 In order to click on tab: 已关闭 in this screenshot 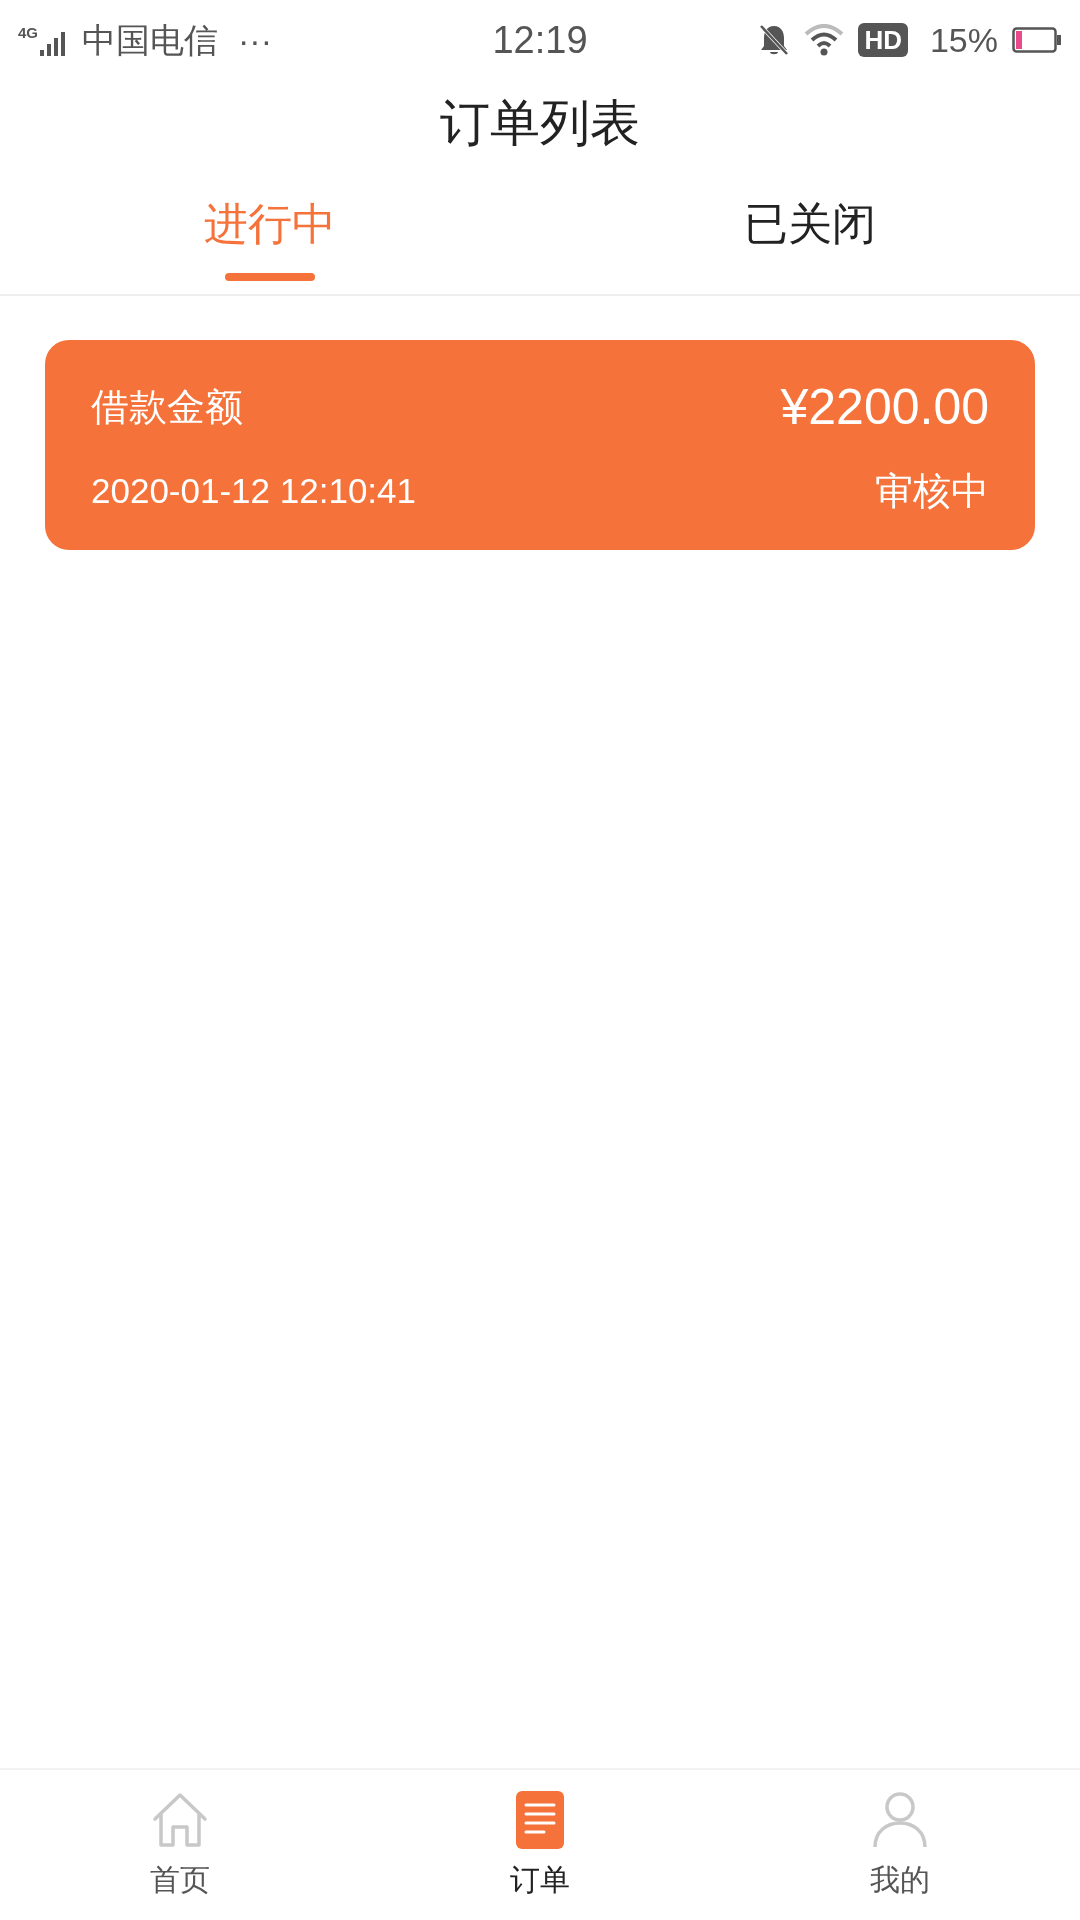, I will do `click(810, 230)`.